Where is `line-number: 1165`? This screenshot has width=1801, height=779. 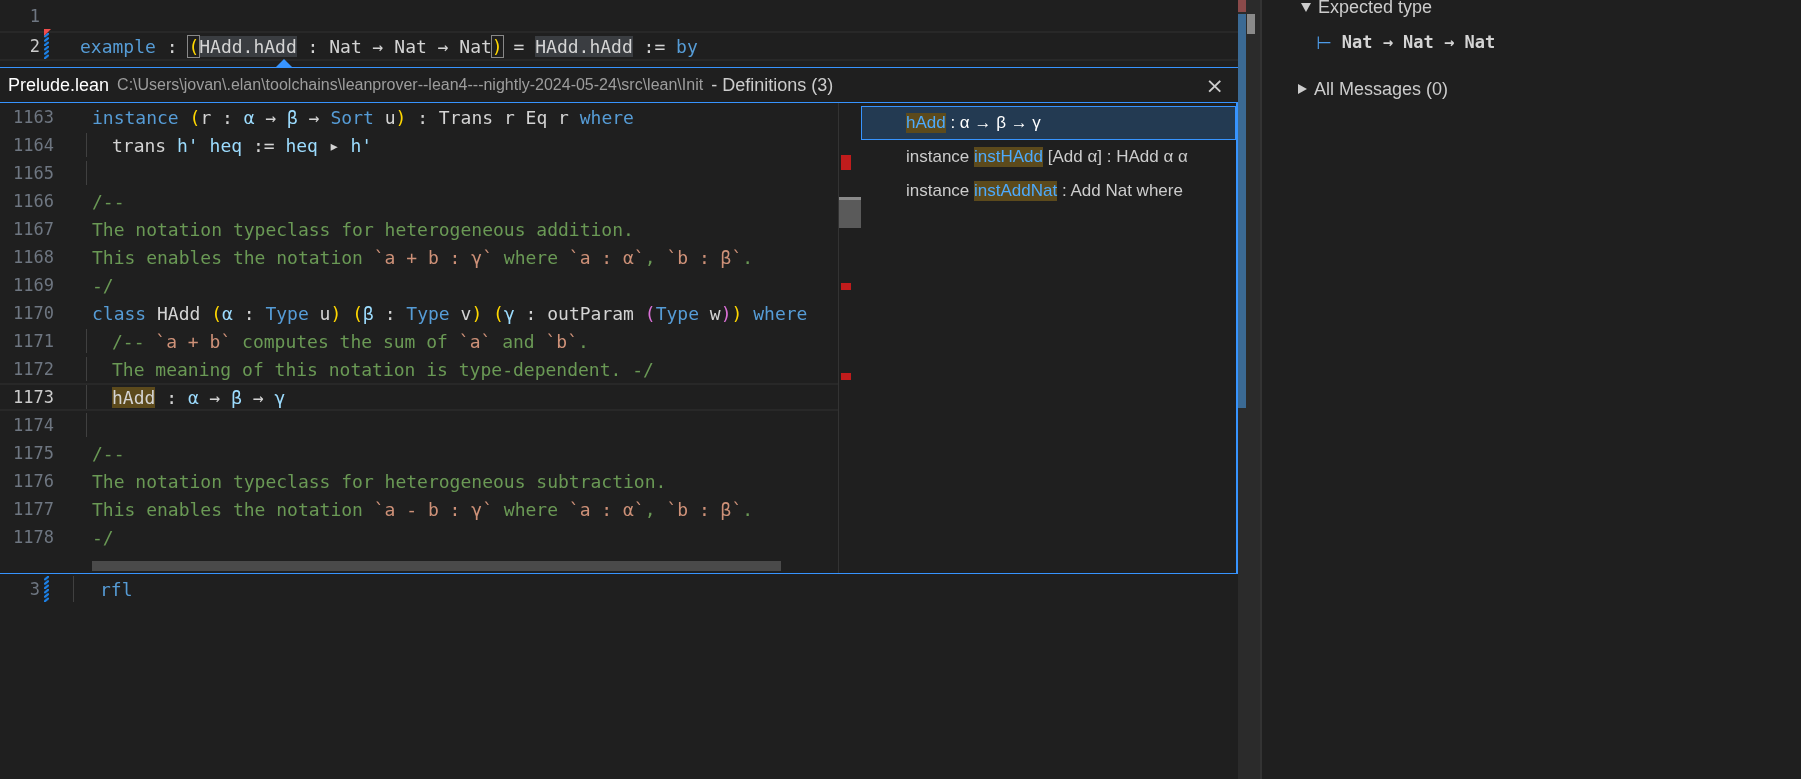 line-number: 1165 is located at coordinates (33, 173).